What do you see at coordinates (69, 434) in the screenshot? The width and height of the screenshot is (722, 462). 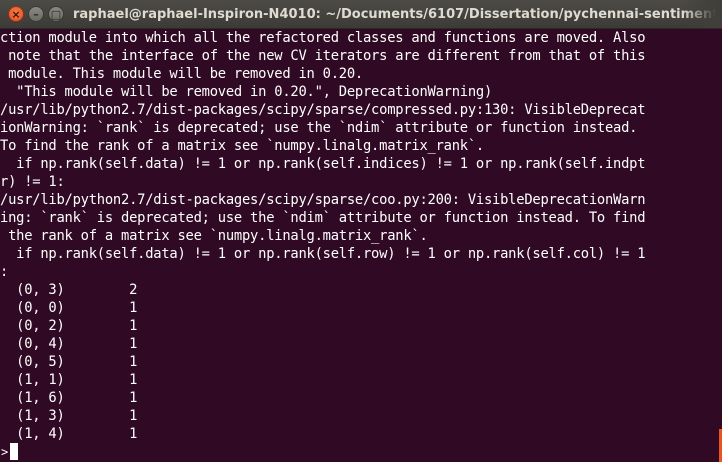 I see `matrix-entry: (1, 4) 1` at bounding box center [69, 434].